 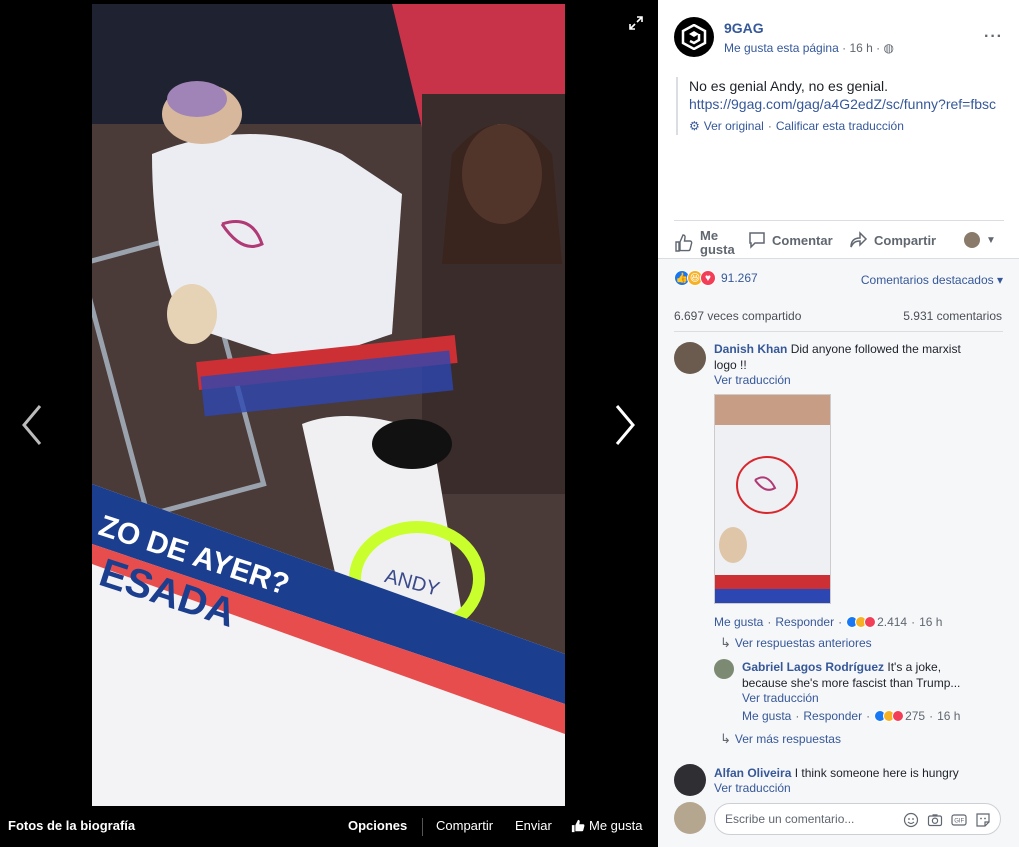 I want to click on like-photo-label: Me gusta, so click(x=616, y=825).